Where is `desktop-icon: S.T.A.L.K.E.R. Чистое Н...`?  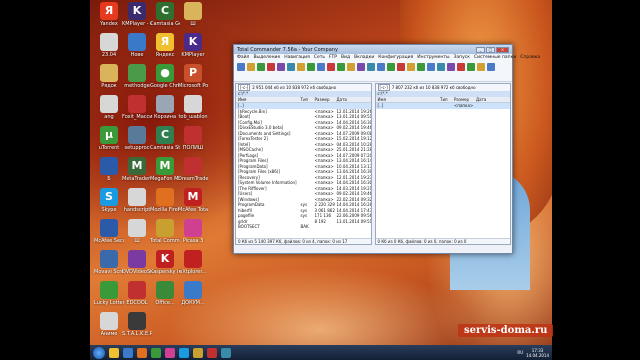
desktop-icon: S.T.A.L.K.E.R. Чистое Н... is located at coordinates (137, 324).